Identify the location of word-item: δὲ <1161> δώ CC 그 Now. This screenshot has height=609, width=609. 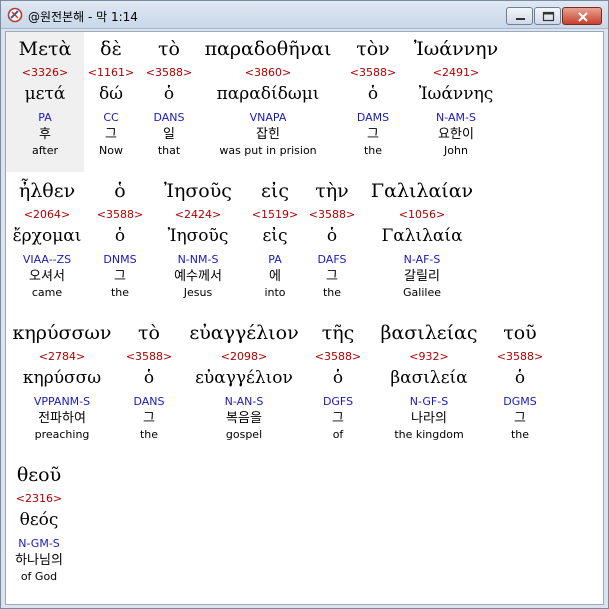
(111, 102).